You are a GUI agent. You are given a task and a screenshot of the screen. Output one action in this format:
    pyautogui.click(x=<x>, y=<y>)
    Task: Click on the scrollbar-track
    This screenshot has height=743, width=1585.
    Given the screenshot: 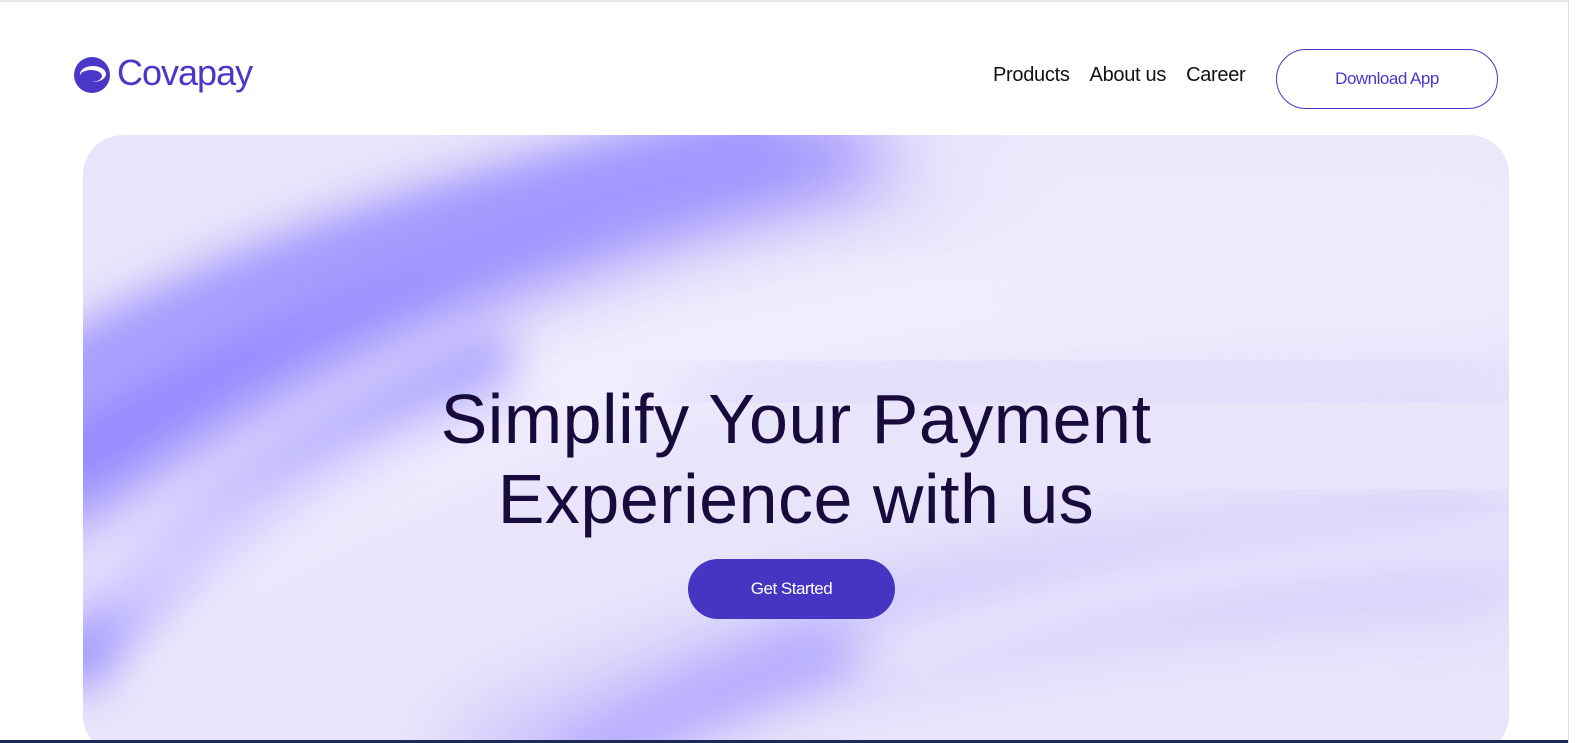 What is the action you would take?
    pyautogui.click(x=1576, y=371)
    